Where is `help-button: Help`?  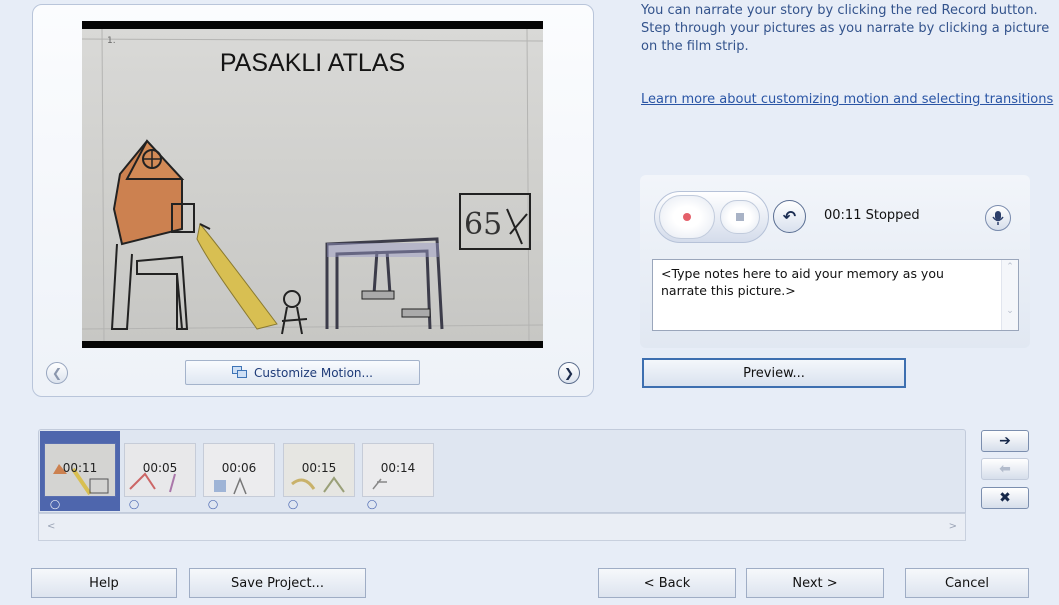
help-button: Help is located at coordinates (104, 583).